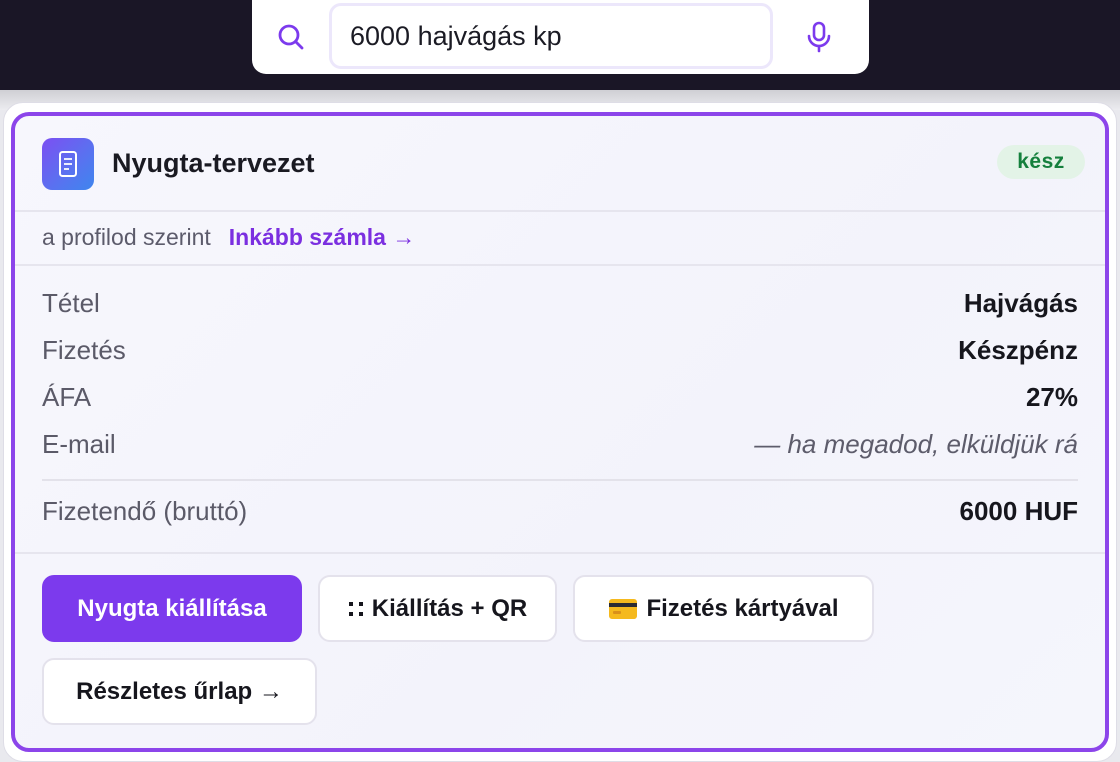 Image resolution: width=1120 pixels, height=762 pixels. I want to click on total-row: Fizetendő (bruttó) 6000 HUF, so click(560, 514).